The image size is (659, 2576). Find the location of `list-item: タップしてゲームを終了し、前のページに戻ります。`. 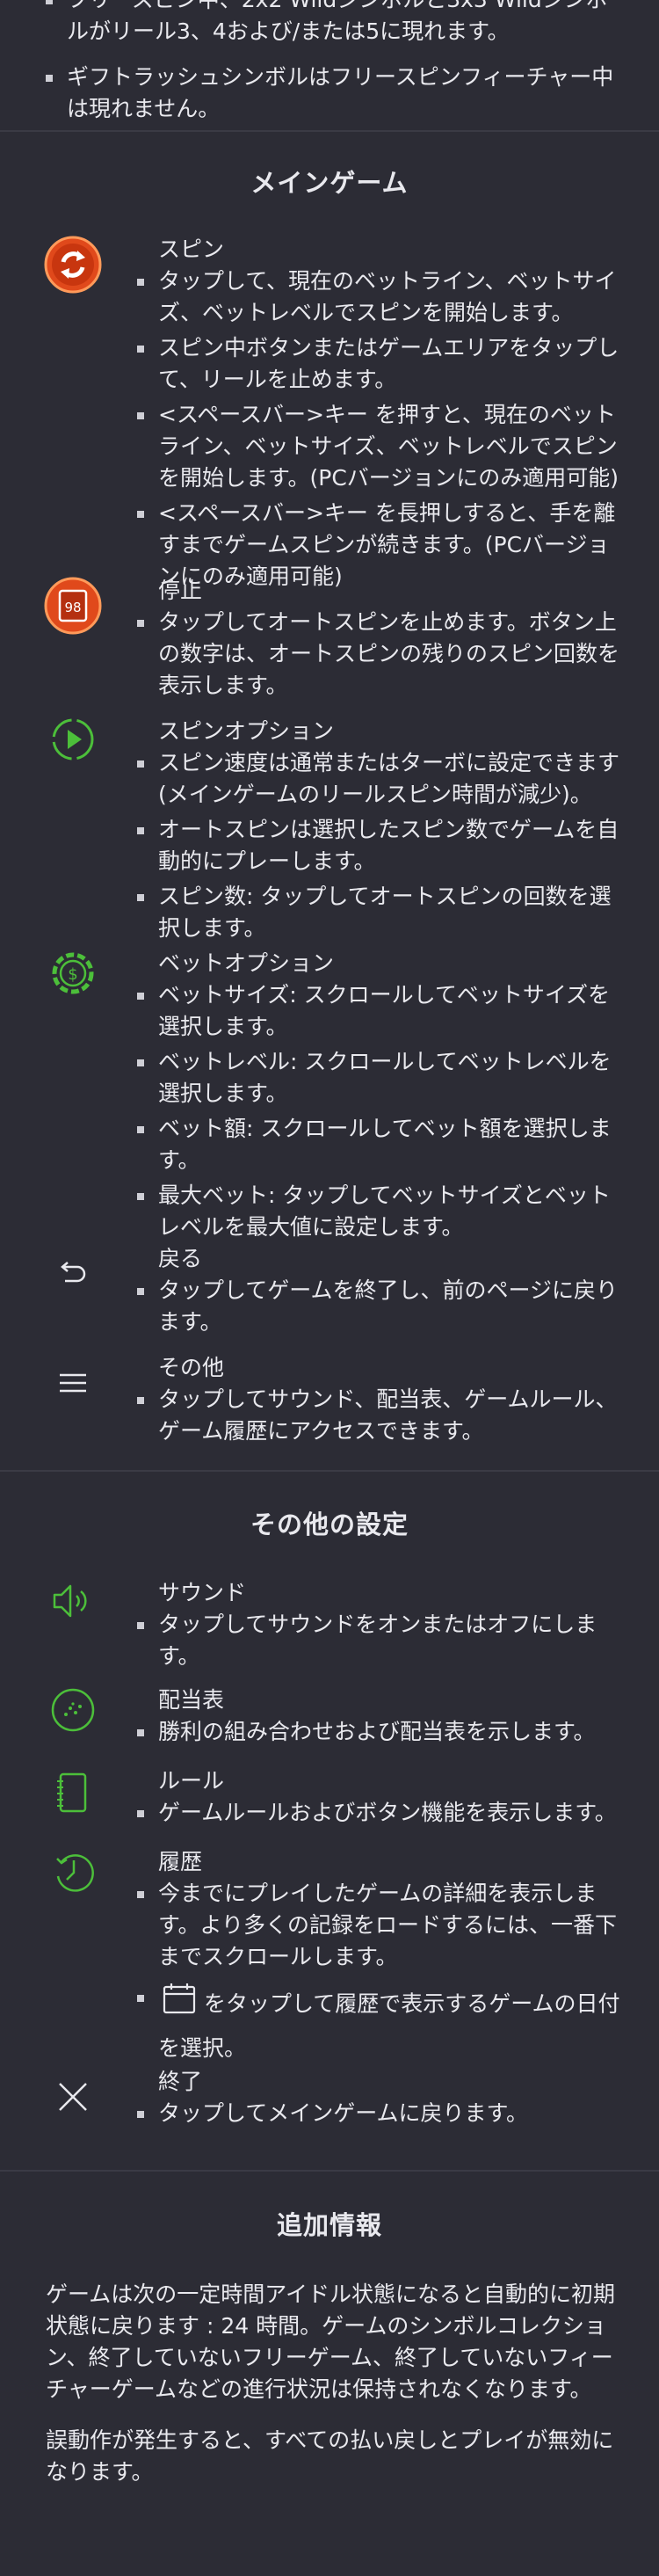

list-item: タップしてゲームを終了し、前のページに戻ります。 is located at coordinates (383, 1306).